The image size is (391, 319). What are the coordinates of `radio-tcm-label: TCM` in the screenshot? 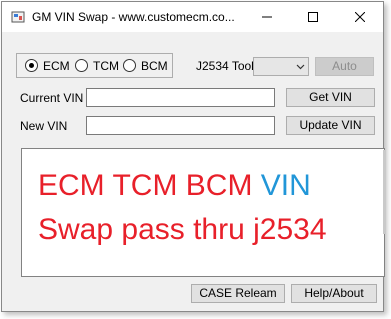 It's located at (106, 66).